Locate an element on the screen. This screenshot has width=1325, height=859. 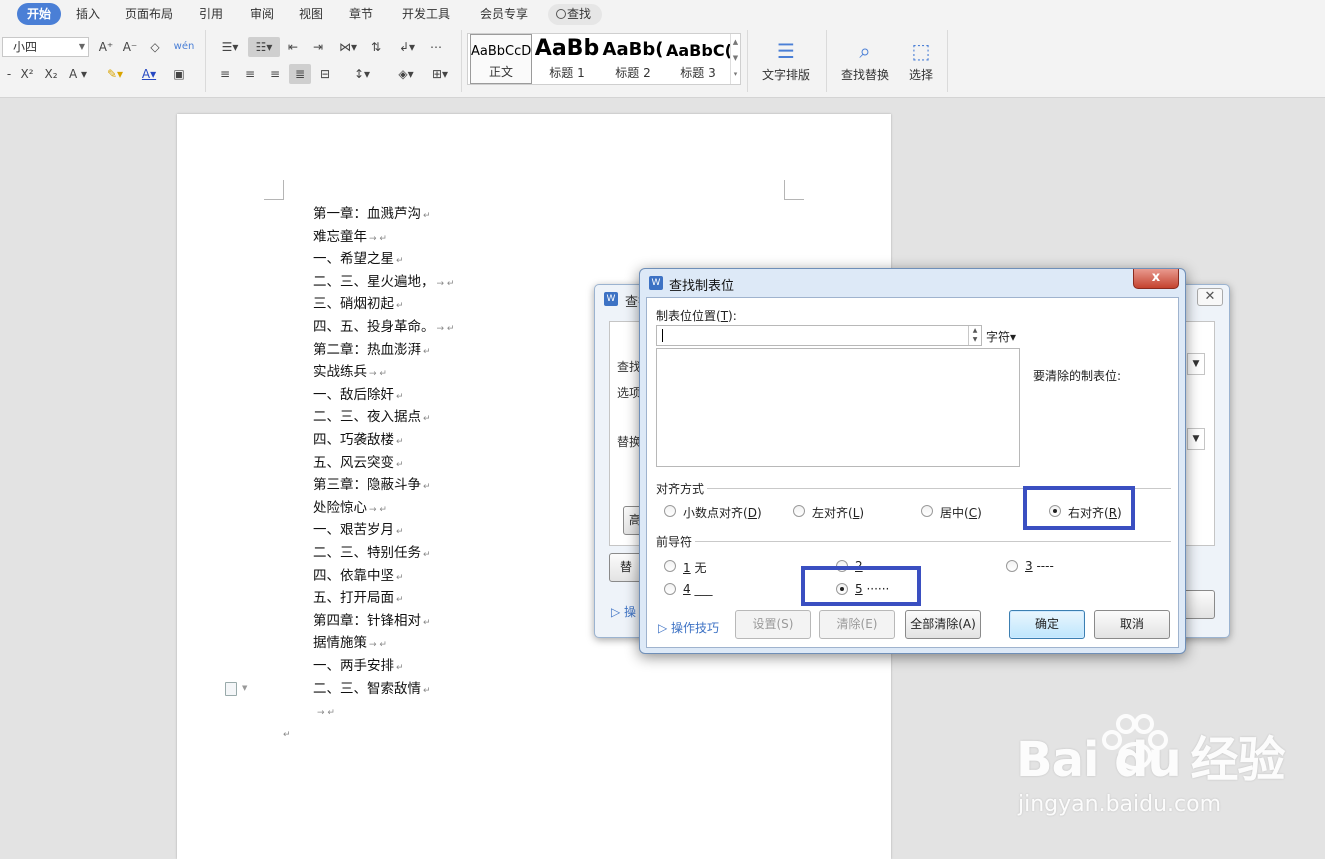
search-tab: 查找 is located at coordinates (575, 14).